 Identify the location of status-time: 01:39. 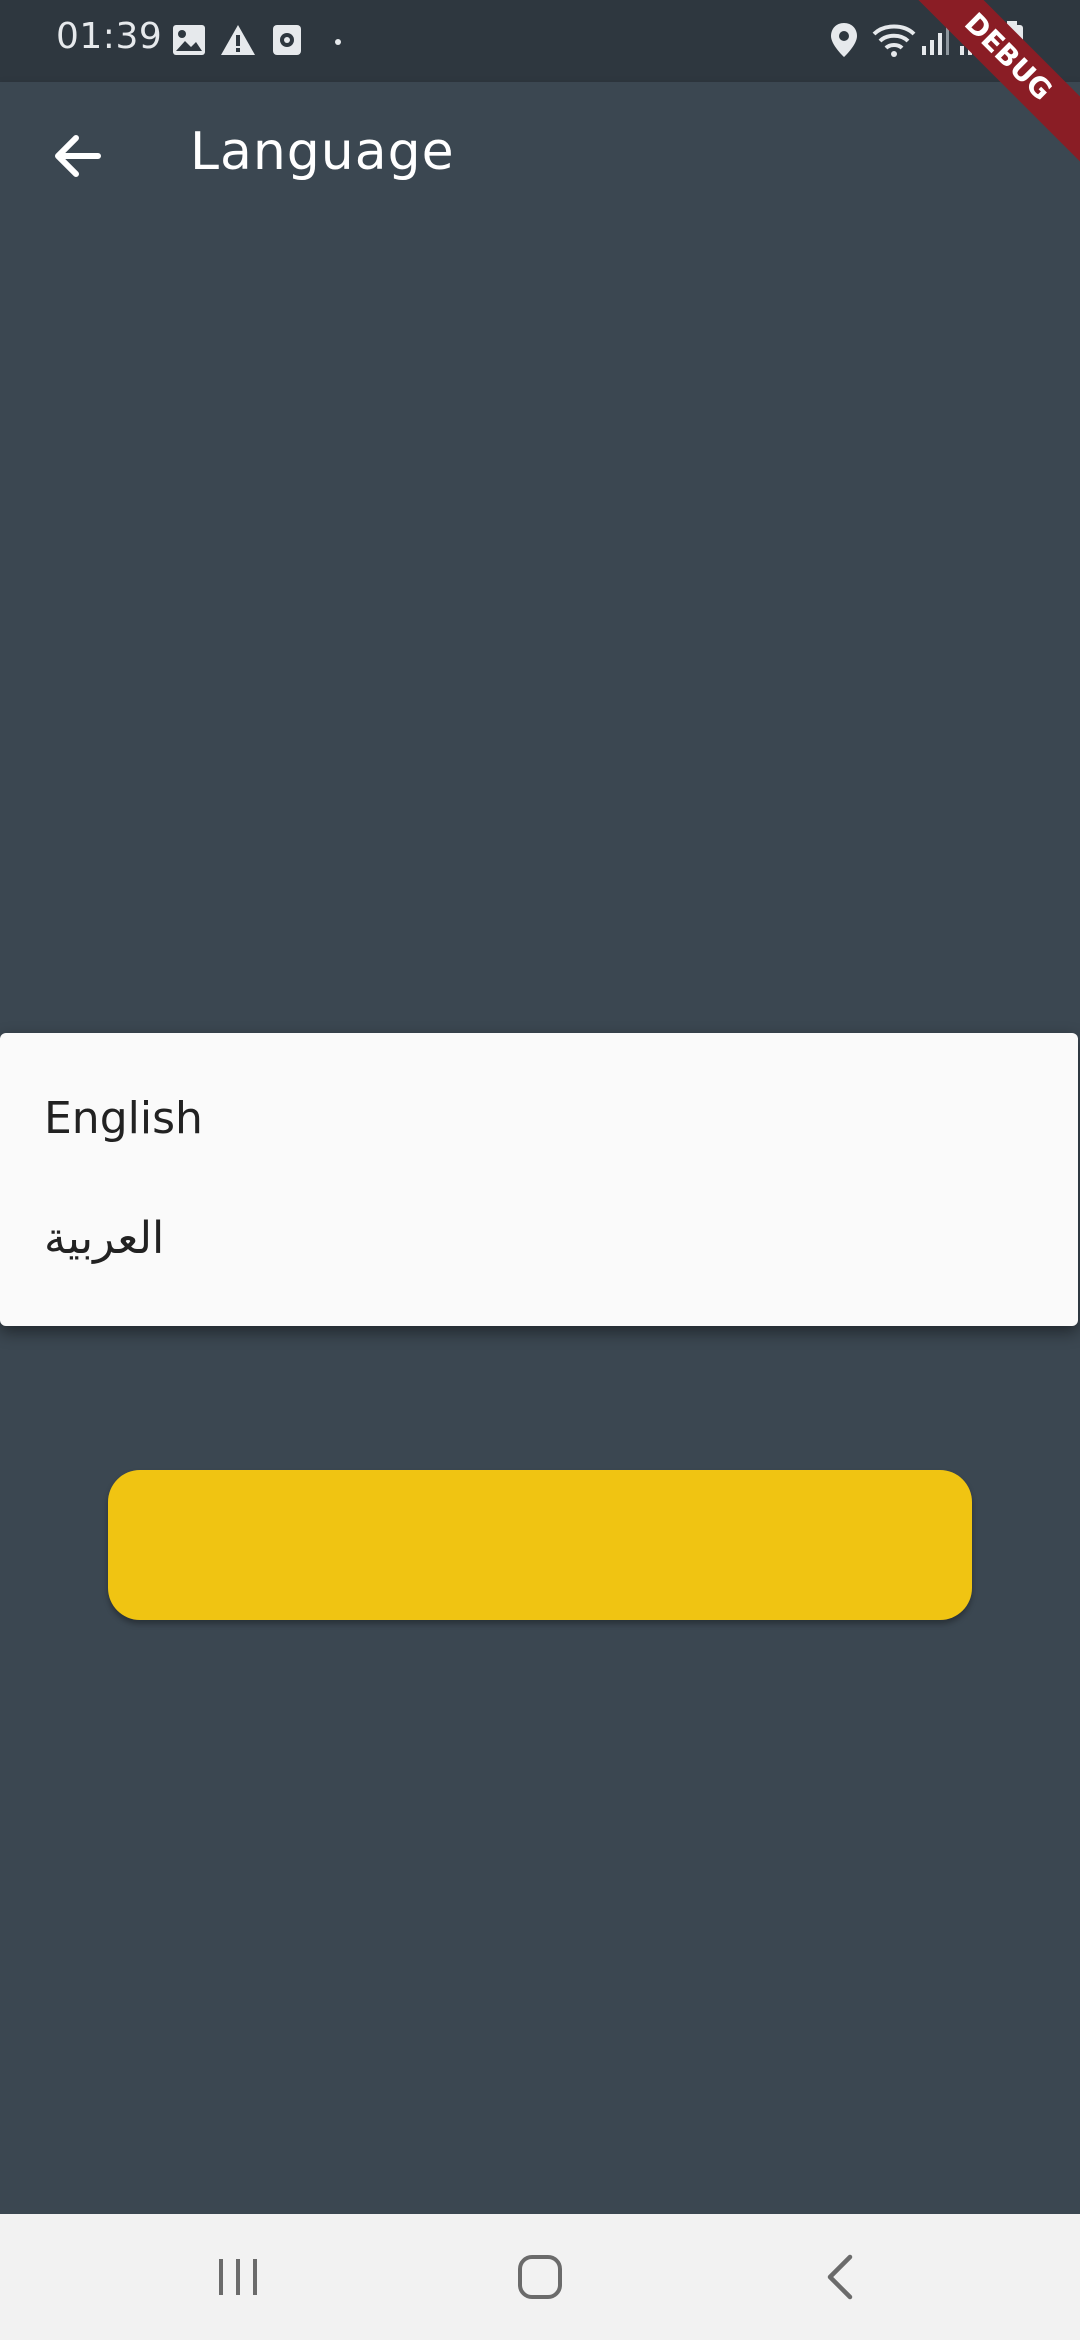
(109, 36).